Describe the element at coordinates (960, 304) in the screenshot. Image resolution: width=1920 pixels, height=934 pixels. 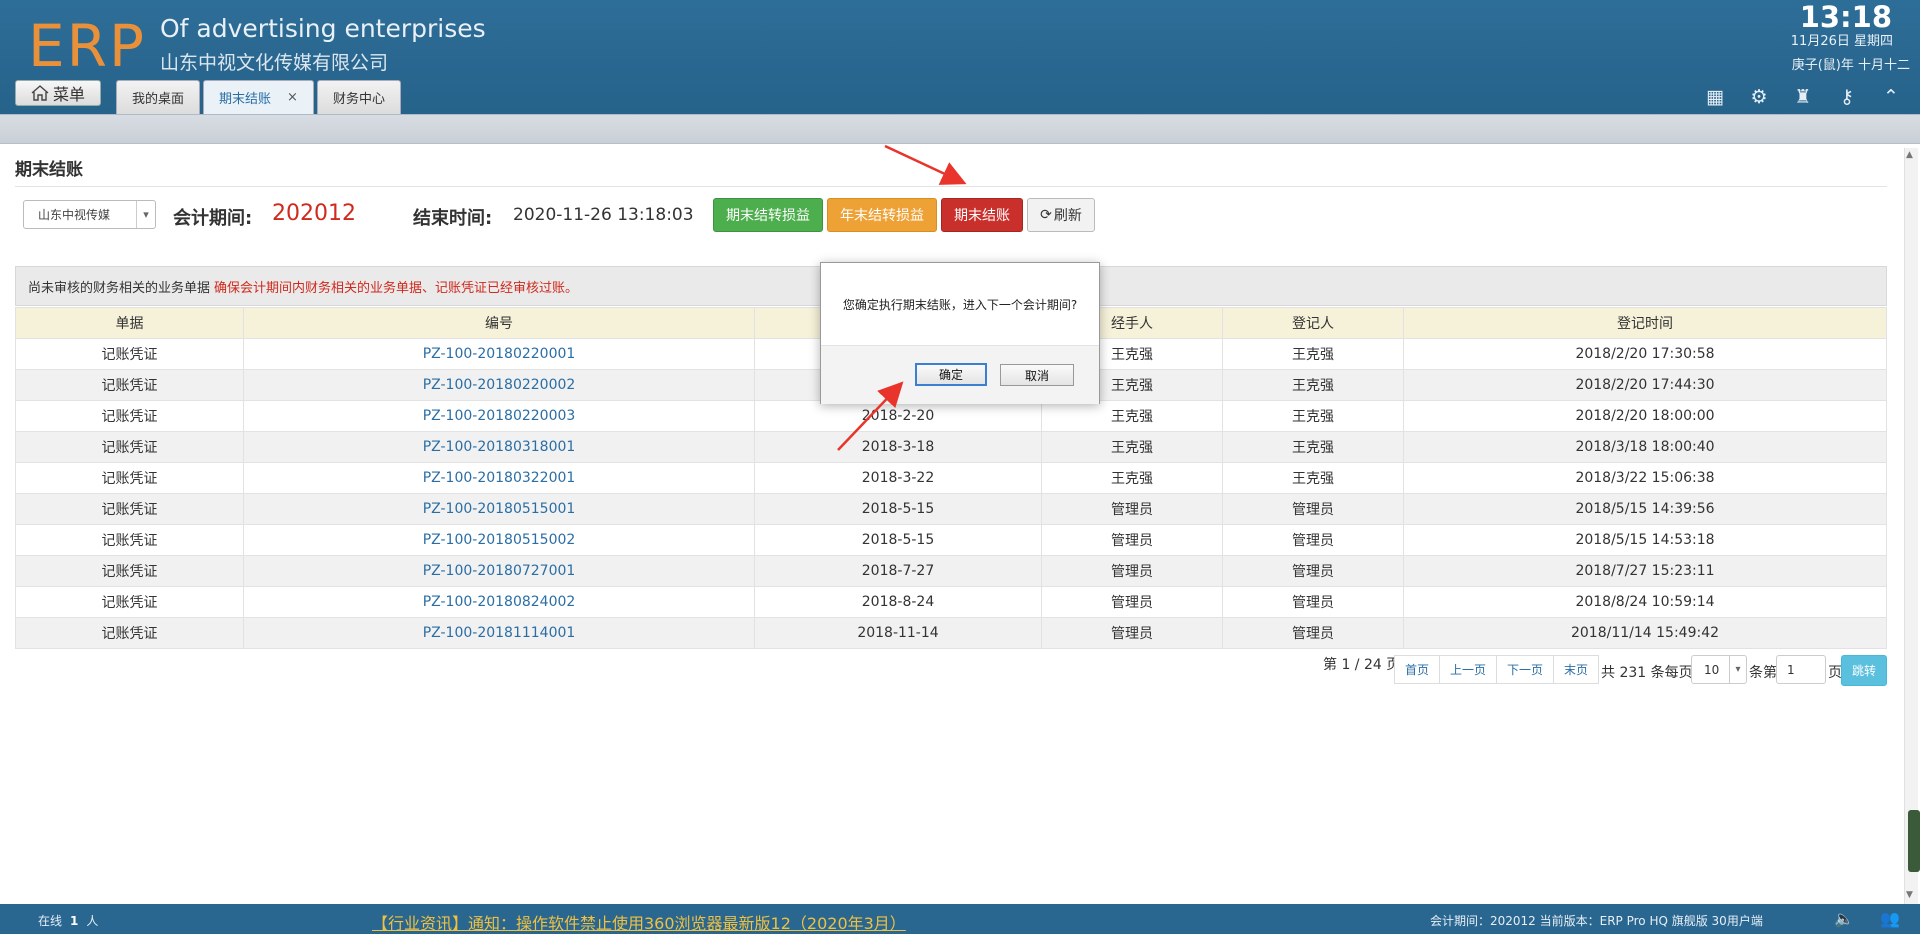
I see `confirm-message: 您确定执行期末结账，进入下一个会计期间?` at that location.